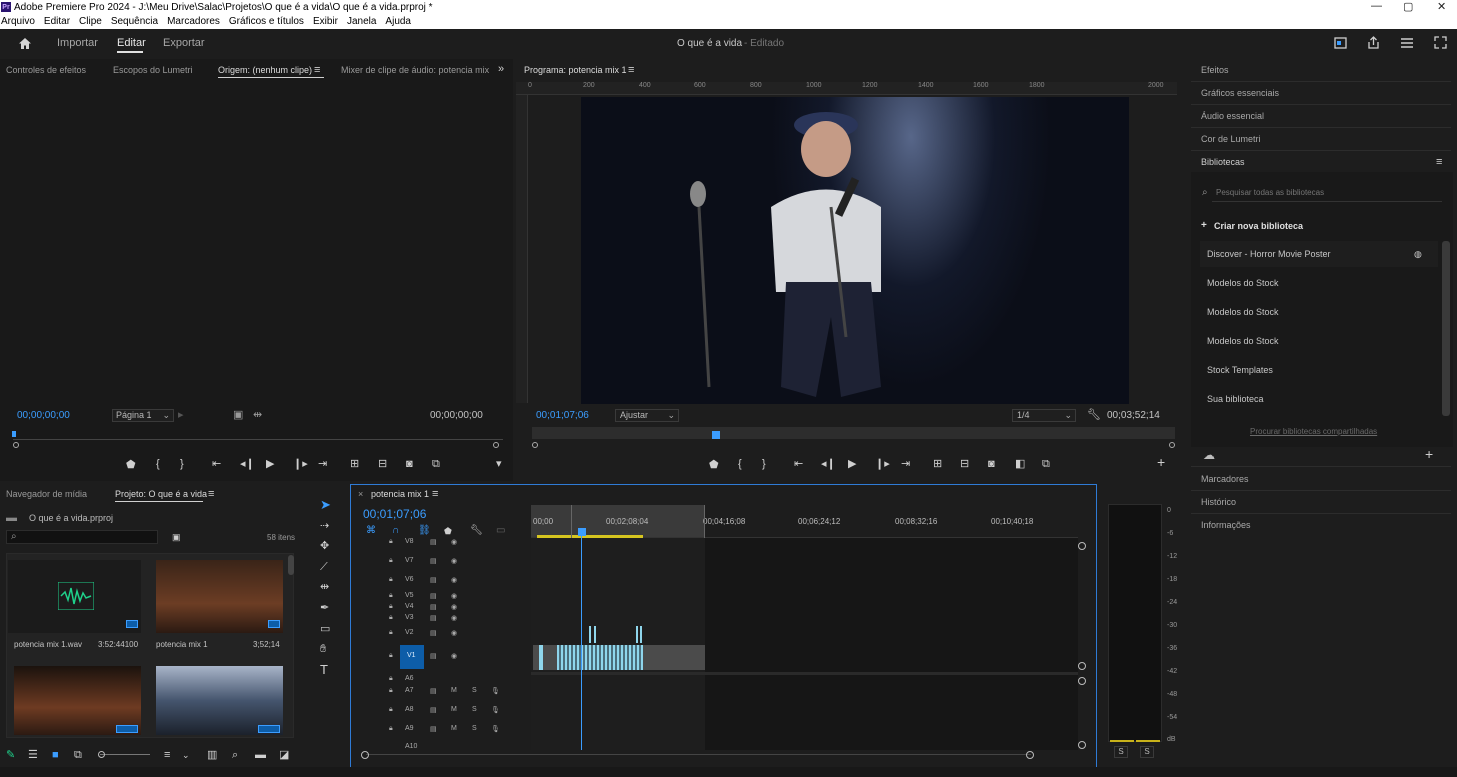  Describe the element at coordinates (158, 464) in the screenshot. I see `mark-in-icon: {` at that location.